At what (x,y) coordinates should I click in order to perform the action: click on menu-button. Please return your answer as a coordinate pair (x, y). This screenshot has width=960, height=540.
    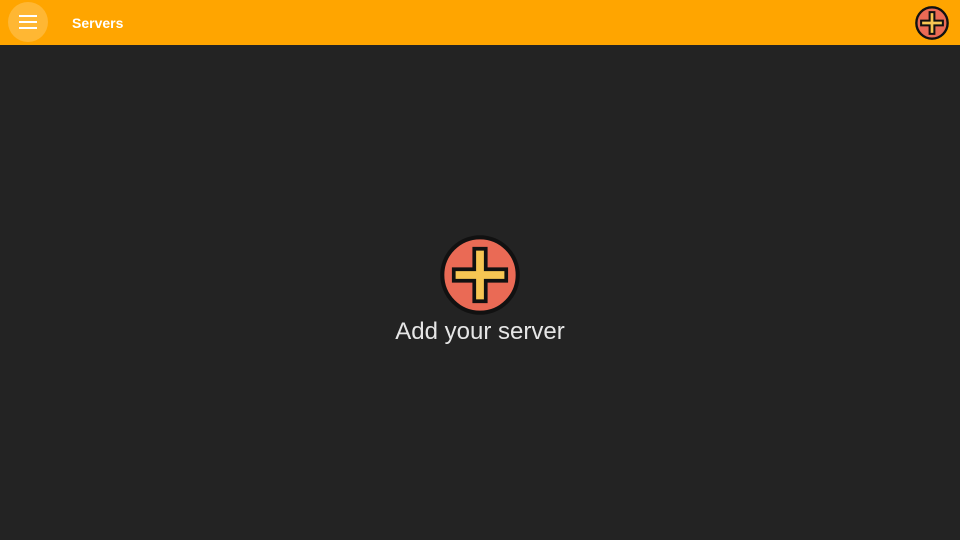
    Looking at the image, I should click on (28, 22).